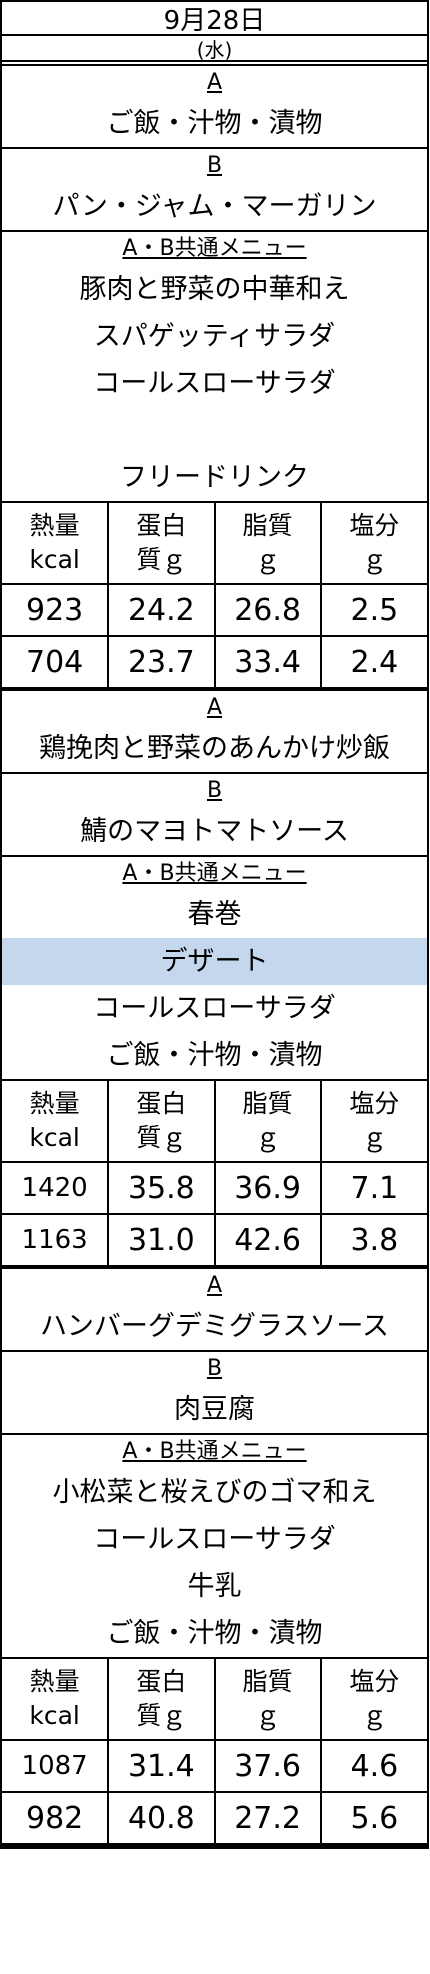  I want to click on menu-item: 春巻, so click(214, 914).